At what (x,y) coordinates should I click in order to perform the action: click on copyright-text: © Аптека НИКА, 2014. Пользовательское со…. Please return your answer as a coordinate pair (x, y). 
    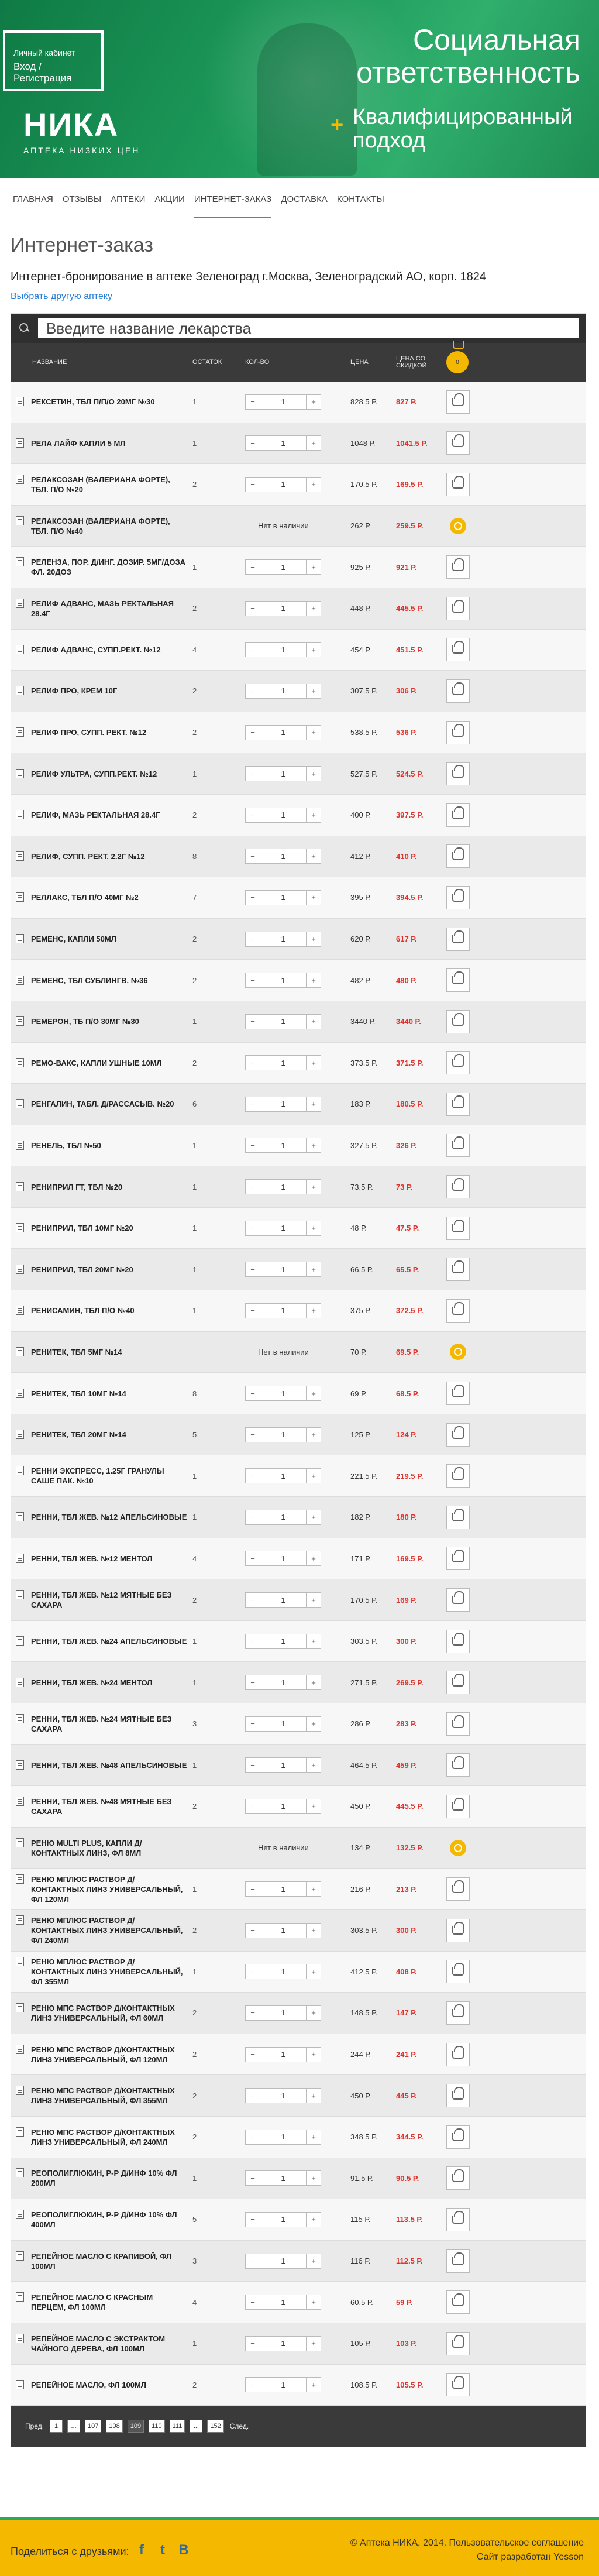
    Looking at the image, I should click on (467, 2543).